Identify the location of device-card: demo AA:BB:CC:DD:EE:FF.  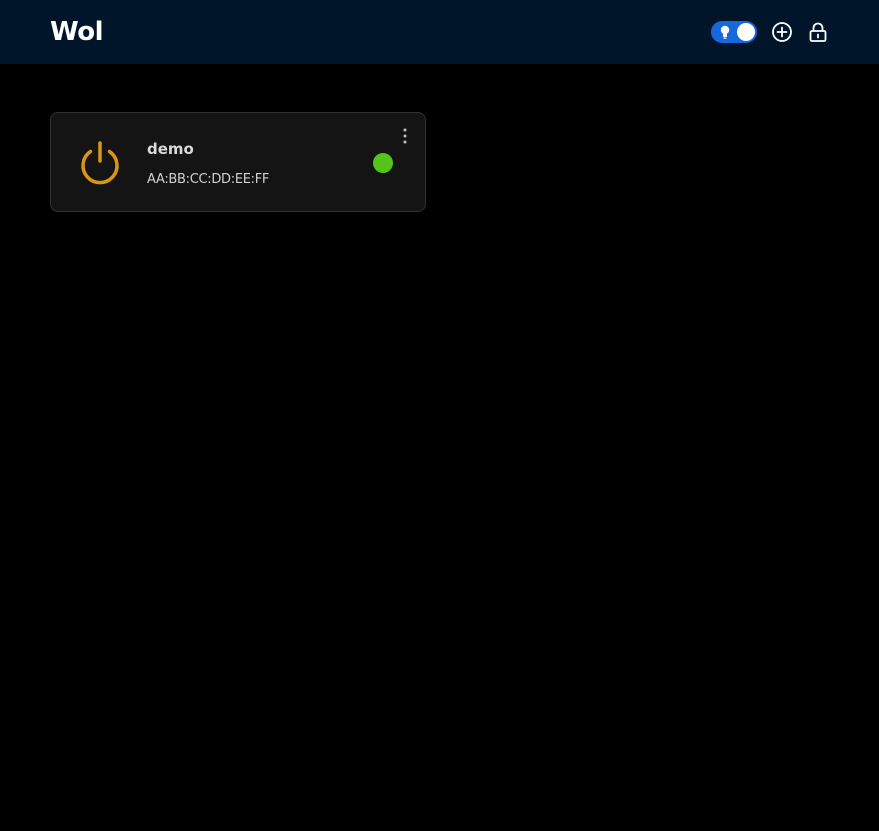
(238, 162).